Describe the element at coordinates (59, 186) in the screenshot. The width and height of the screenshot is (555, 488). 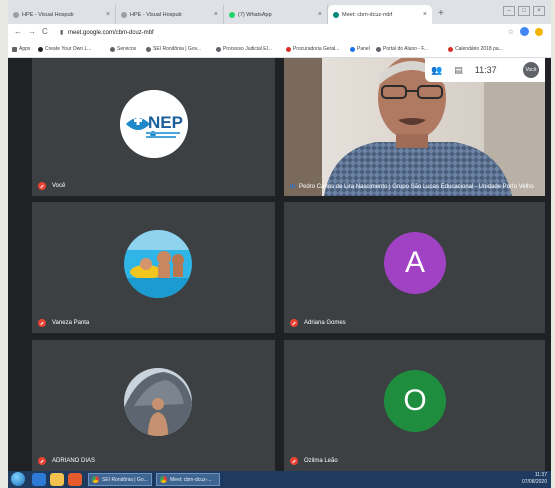
I see `participant-name: Você` at that location.